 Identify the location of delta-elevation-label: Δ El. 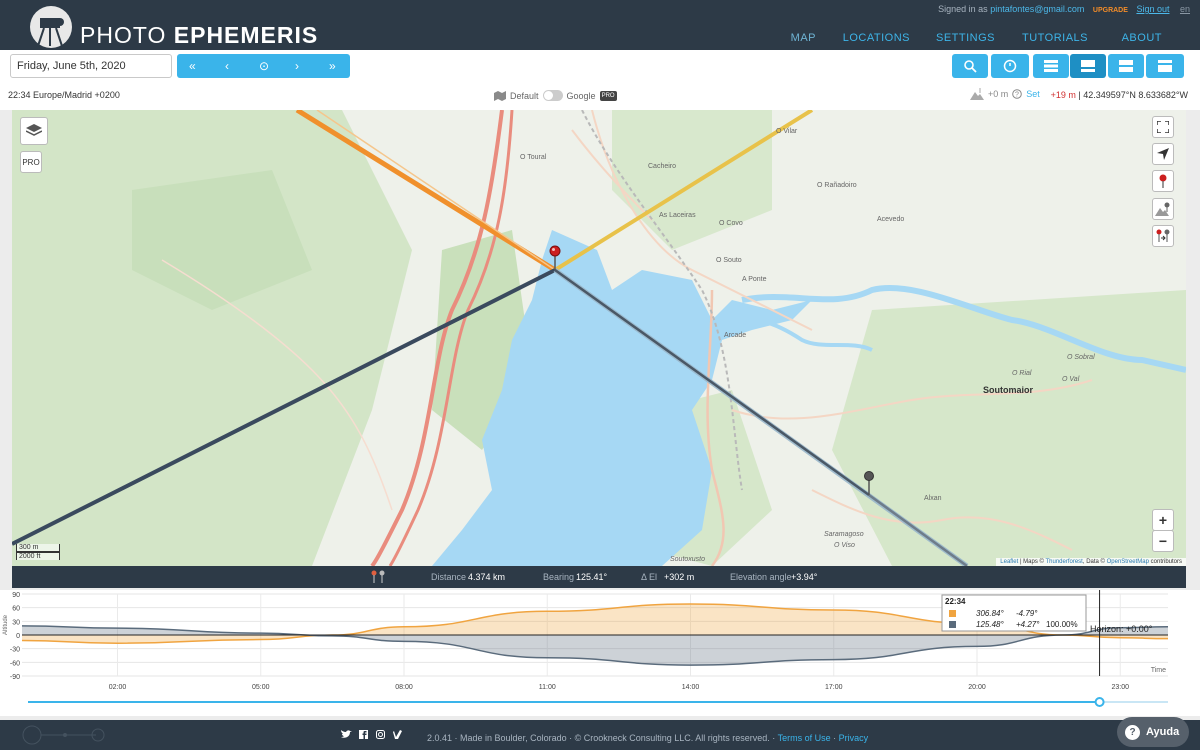
(649, 577).